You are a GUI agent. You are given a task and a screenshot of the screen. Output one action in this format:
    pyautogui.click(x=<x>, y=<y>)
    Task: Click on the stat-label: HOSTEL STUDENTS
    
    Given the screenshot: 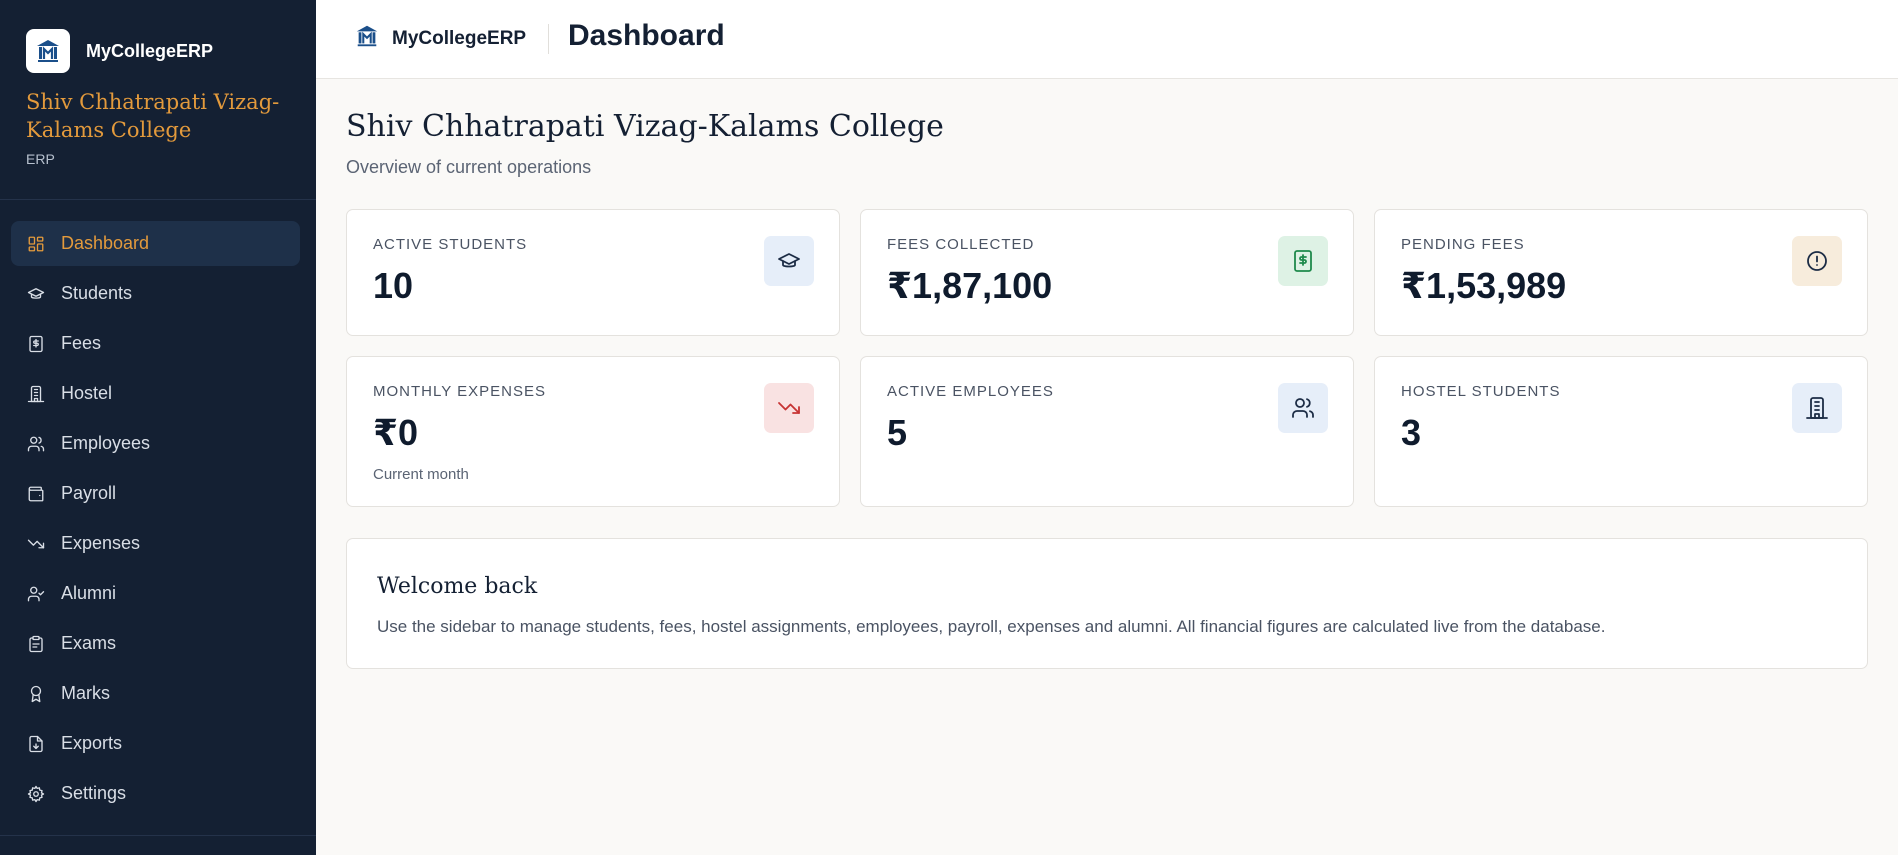 What is the action you would take?
    pyautogui.click(x=1481, y=391)
    